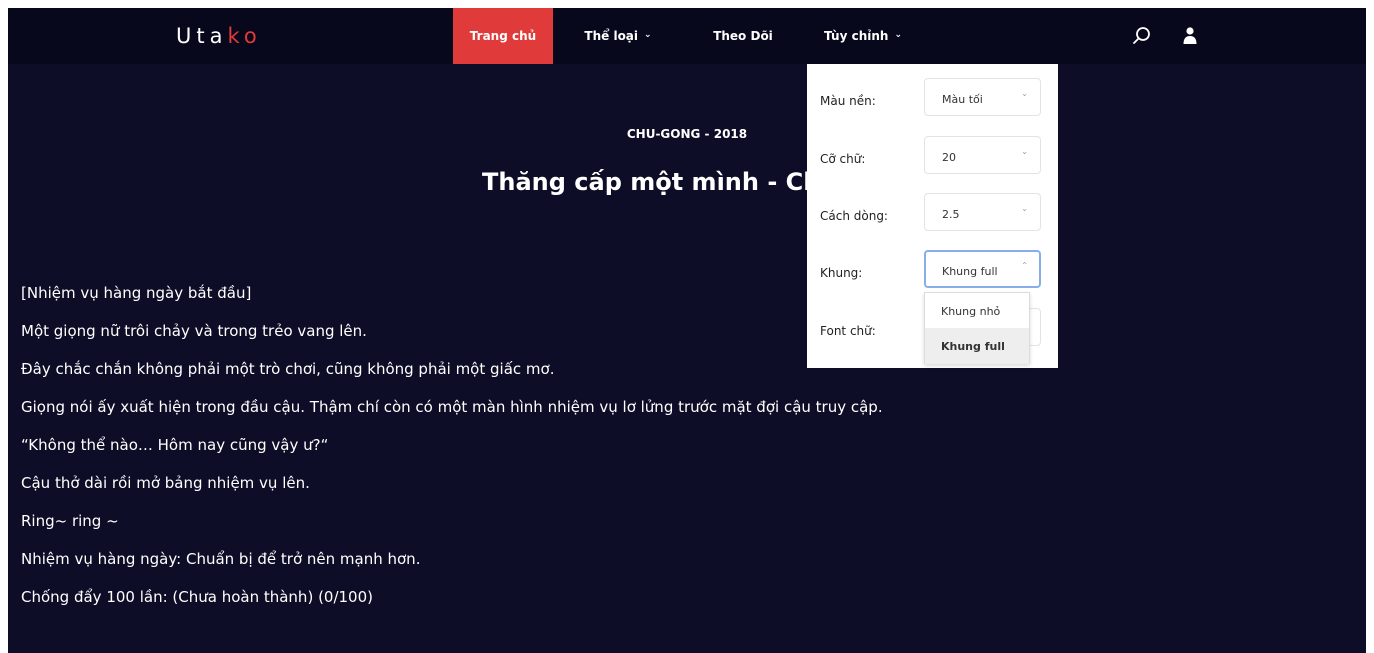 This screenshot has height=653, width=1374. What do you see at coordinates (202, 36) in the screenshot?
I see `logo-text: Uta` at bounding box center [202, 36].